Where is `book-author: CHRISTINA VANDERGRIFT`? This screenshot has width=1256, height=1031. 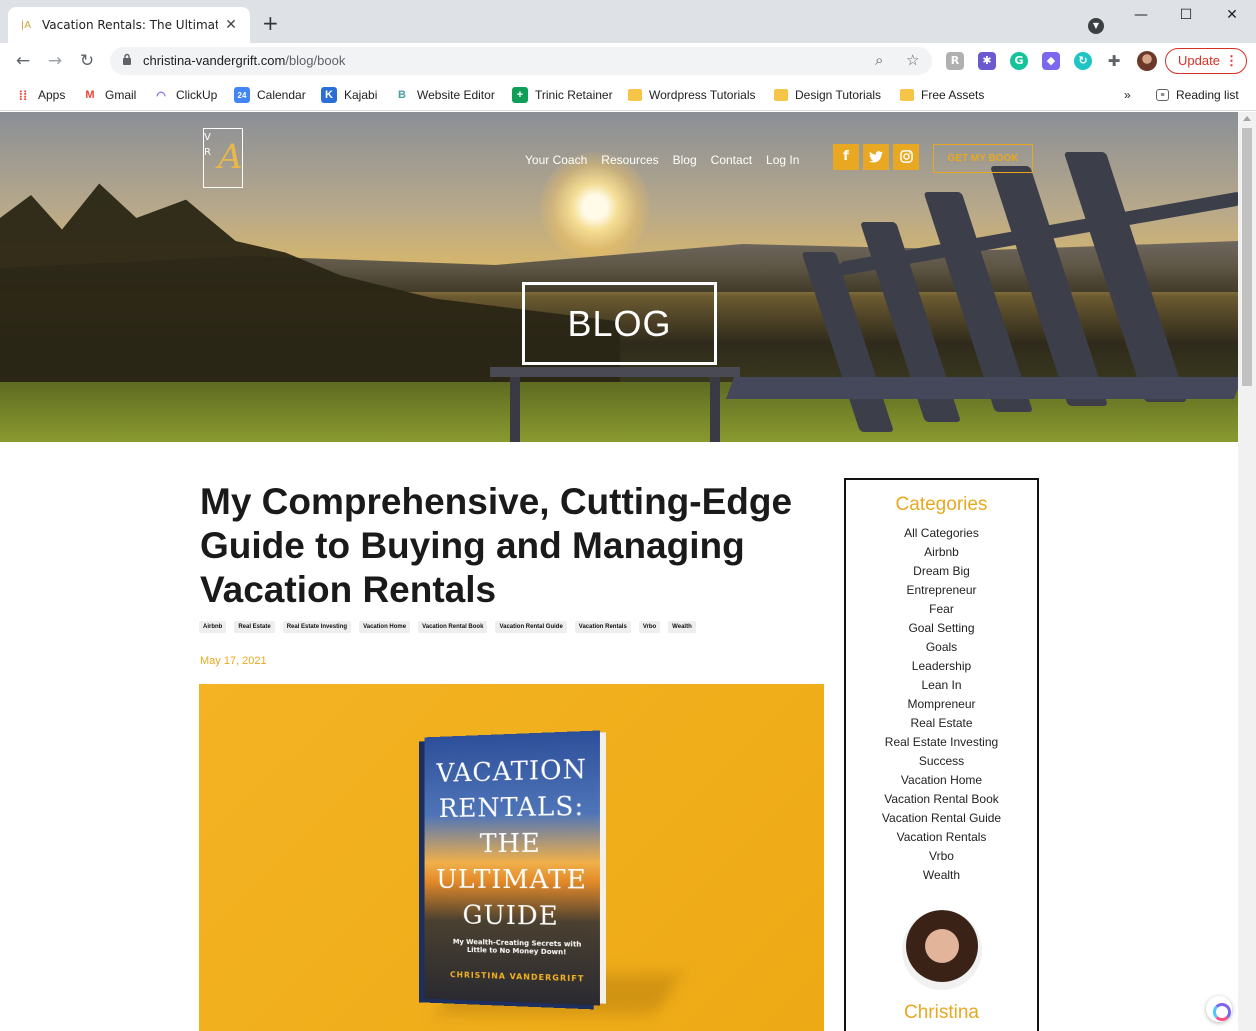 book-author: CHRISTINA VANDERGRIFT is located at coordinates (517, 977).